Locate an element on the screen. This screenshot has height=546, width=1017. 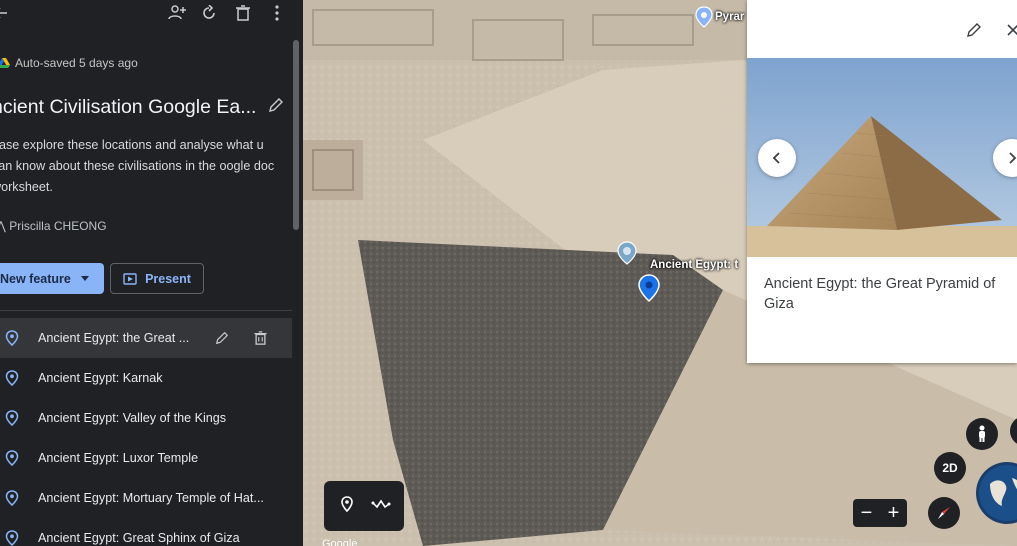
autosave-status: Auto-saved 5 days ago is located at coordinates (69, 63).